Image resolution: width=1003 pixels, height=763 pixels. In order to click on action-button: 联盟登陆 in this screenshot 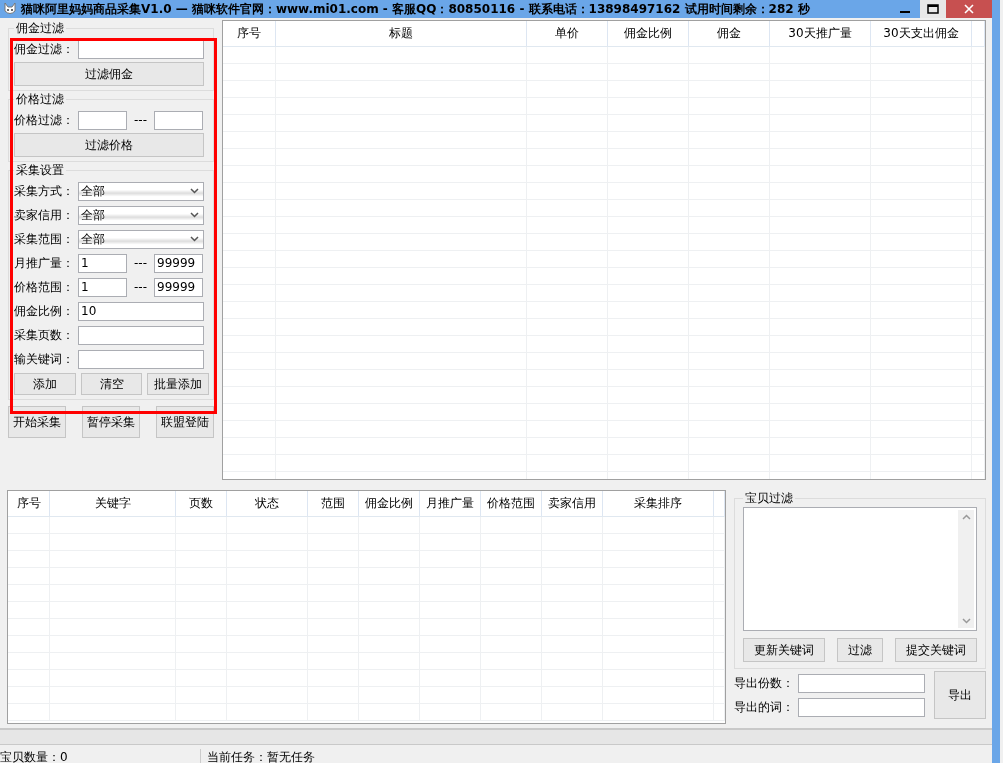, I will do `click(185, 422)`.